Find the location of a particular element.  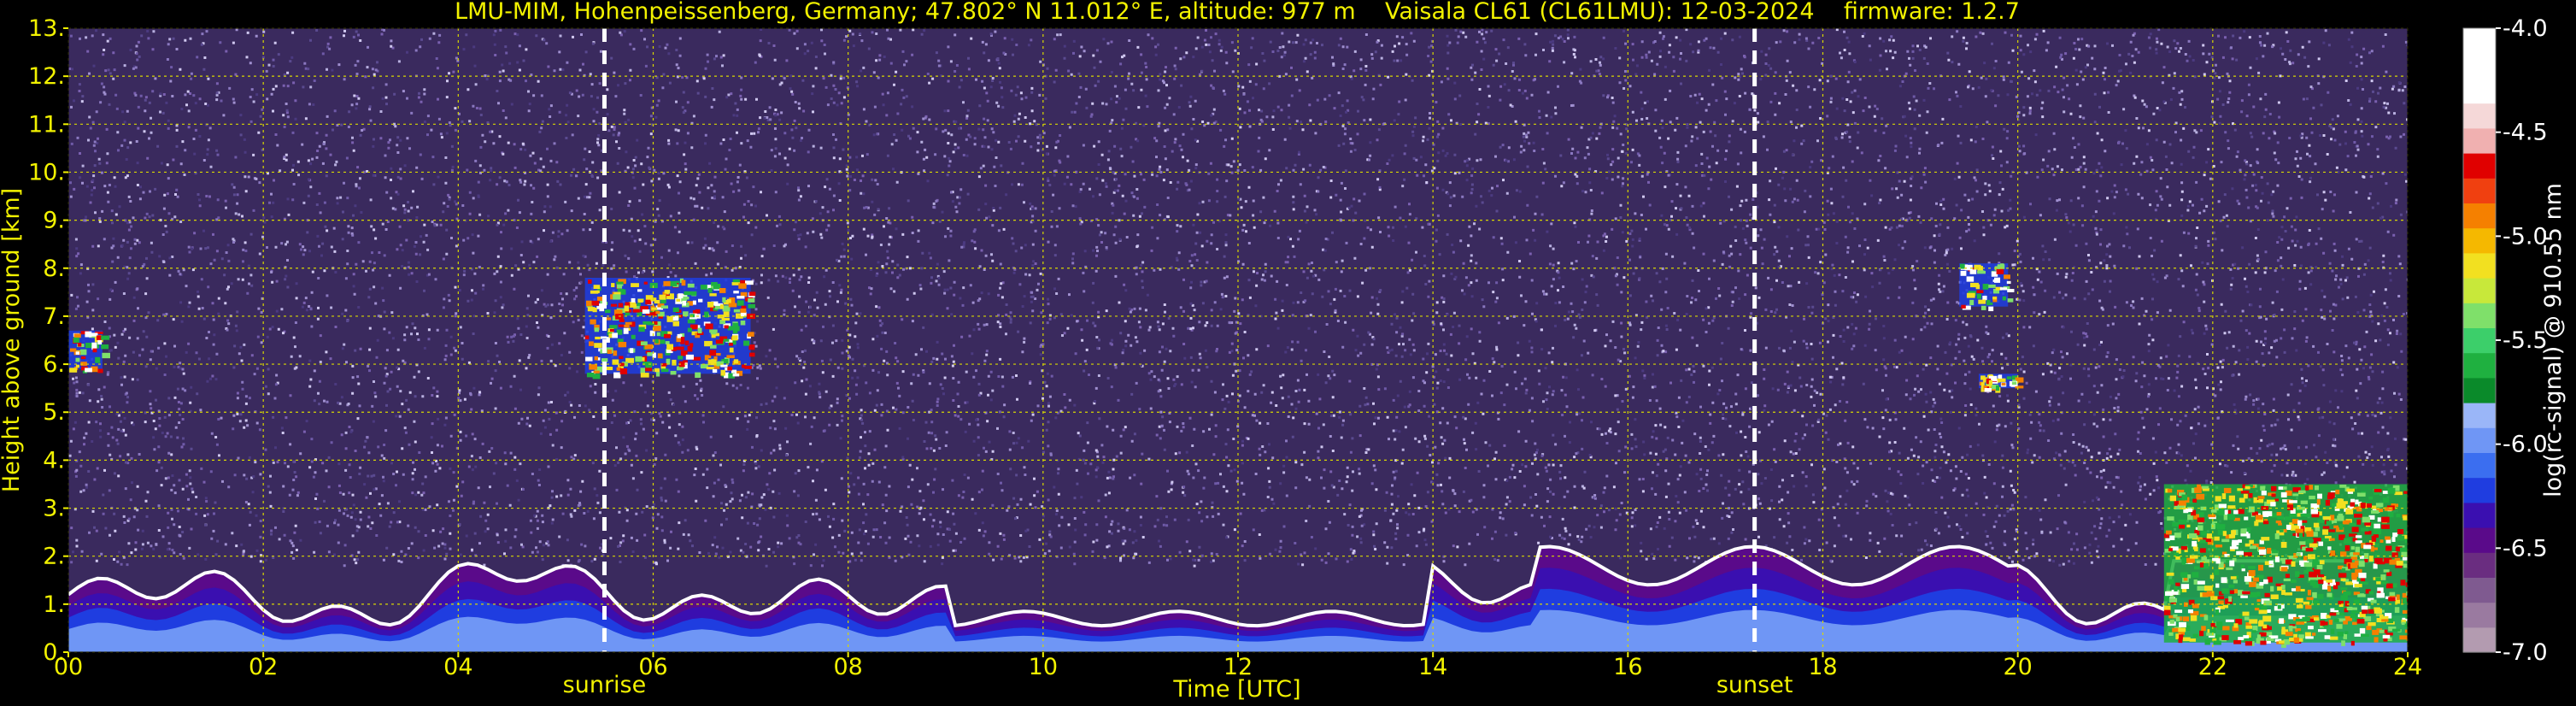

y-tick-label: 3. is located at coordinates (54, 509).